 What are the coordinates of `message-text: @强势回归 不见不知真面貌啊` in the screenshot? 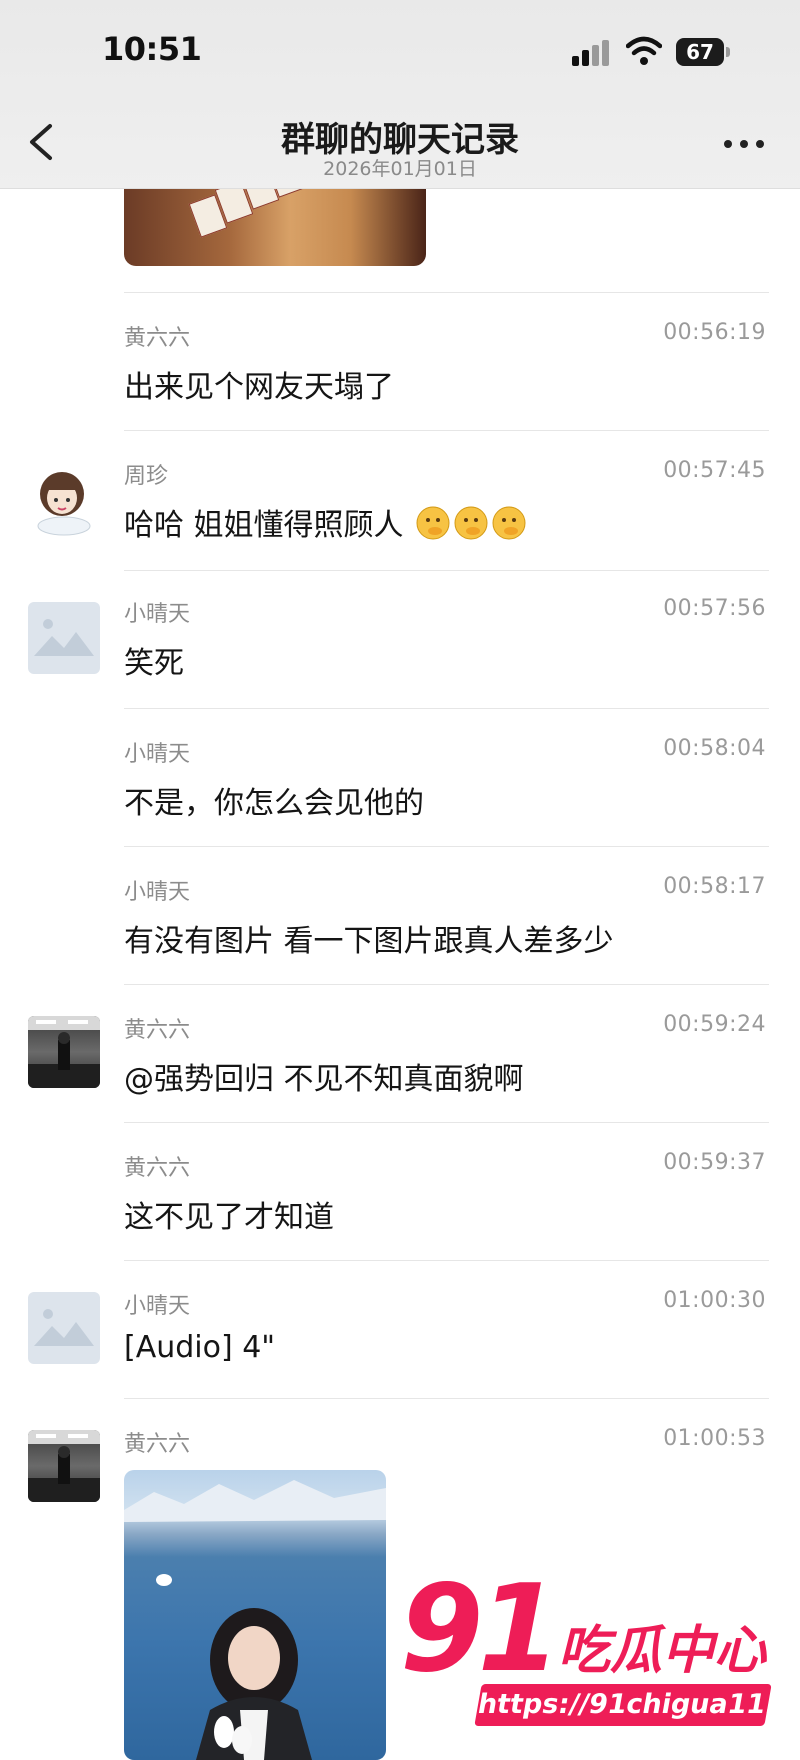 It's located at (324, 1079).